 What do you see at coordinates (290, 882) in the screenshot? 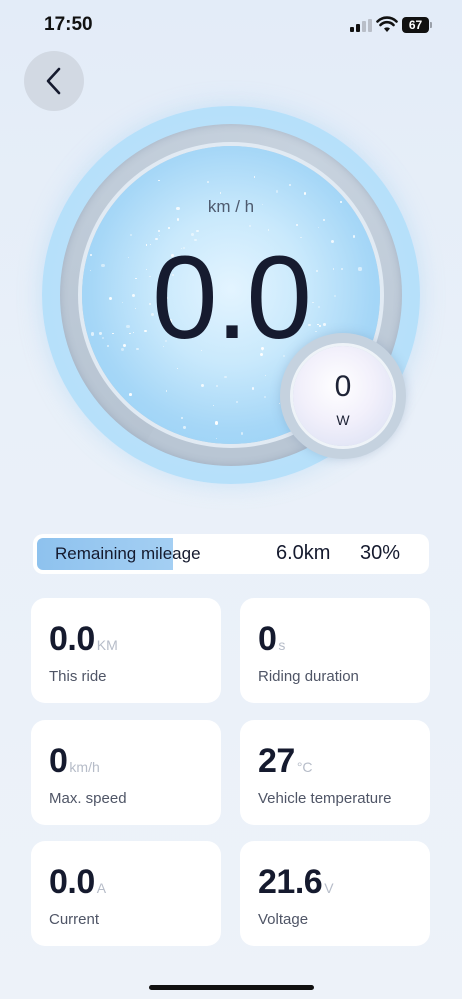
I see `stat-value: 21.6` at bounding box center [290, 882].